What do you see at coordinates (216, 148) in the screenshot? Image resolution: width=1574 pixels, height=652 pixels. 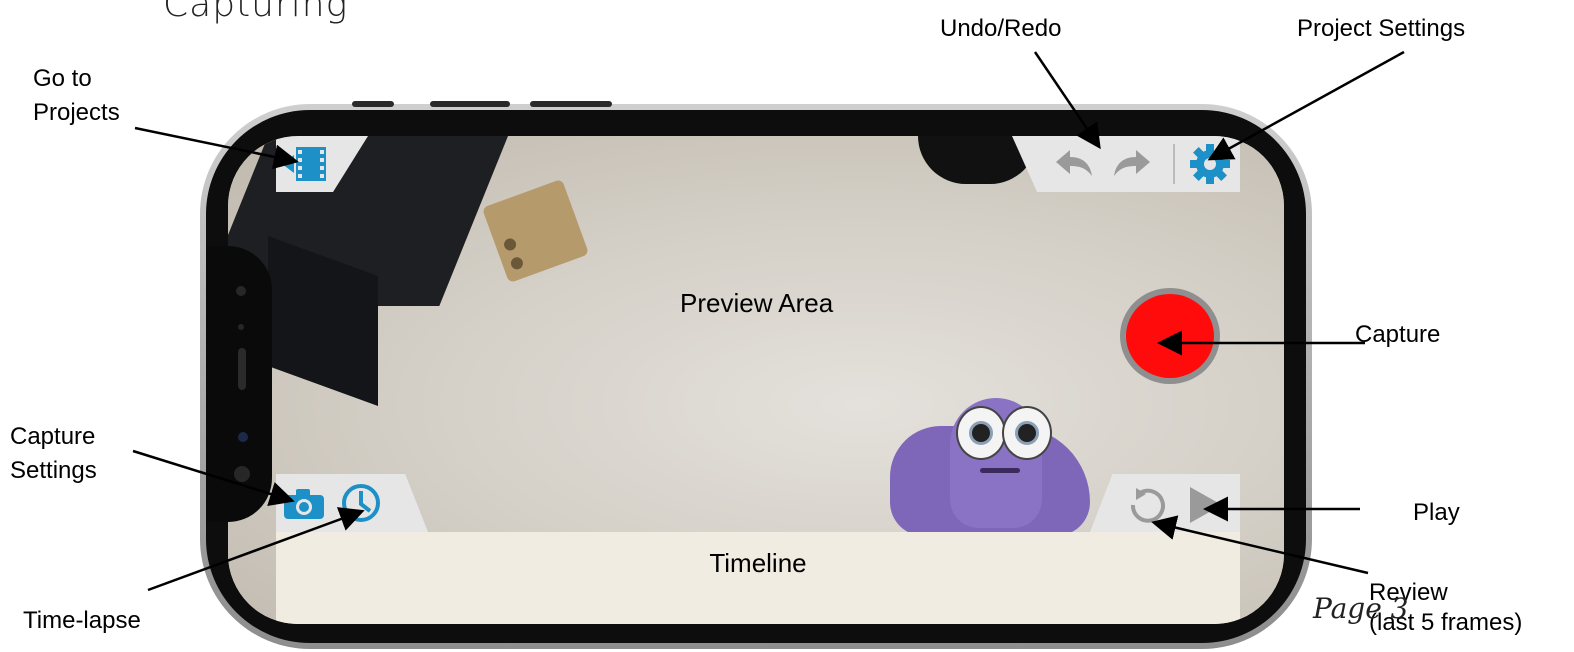 I see `arrow-go-to-projects` at bounding box center [216, 148].